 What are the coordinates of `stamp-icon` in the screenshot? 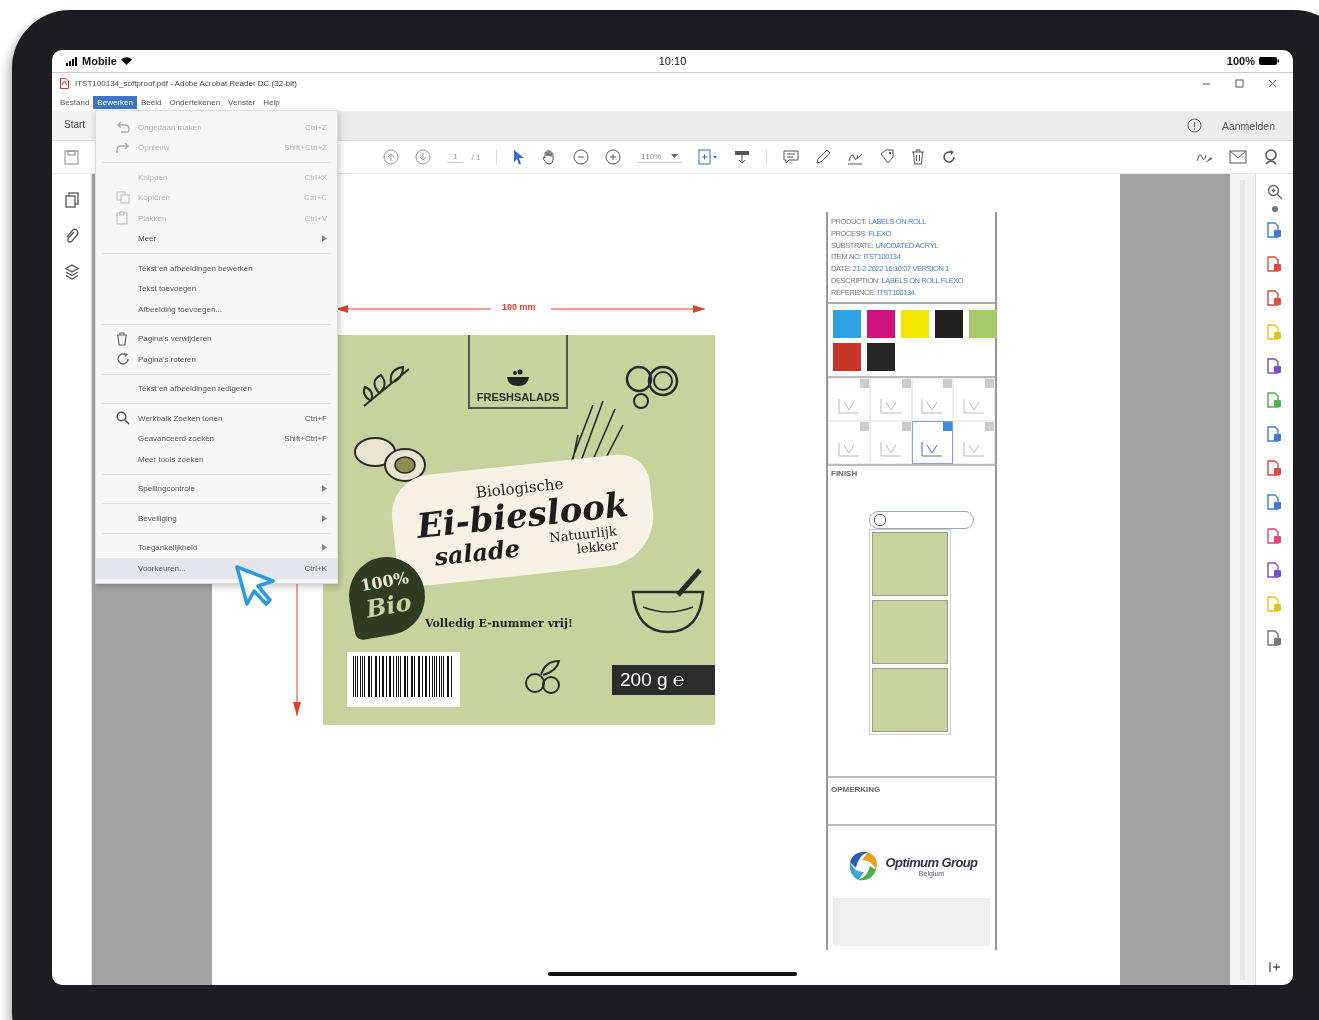 It's located at (742, 157).